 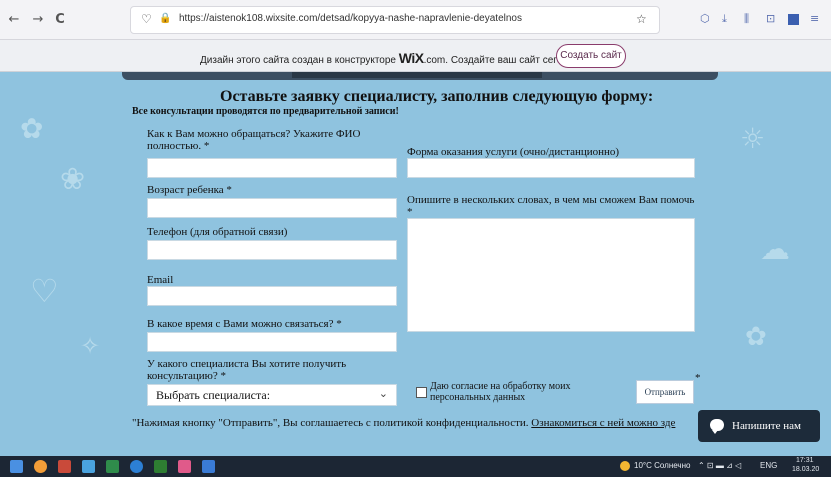 I want to click on email-input, so click(x=272, y=296).